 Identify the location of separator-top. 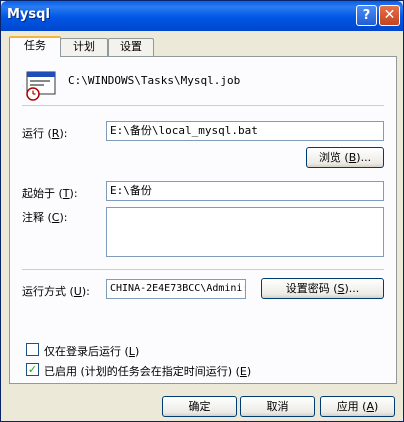
(203, 105).